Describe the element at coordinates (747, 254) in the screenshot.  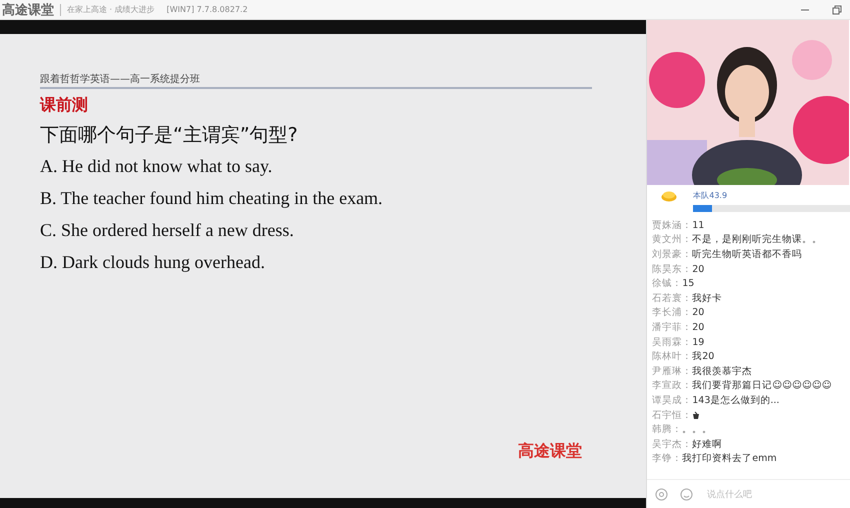
I see `chat-message: 听完生物听英语都不香吗` at that location.